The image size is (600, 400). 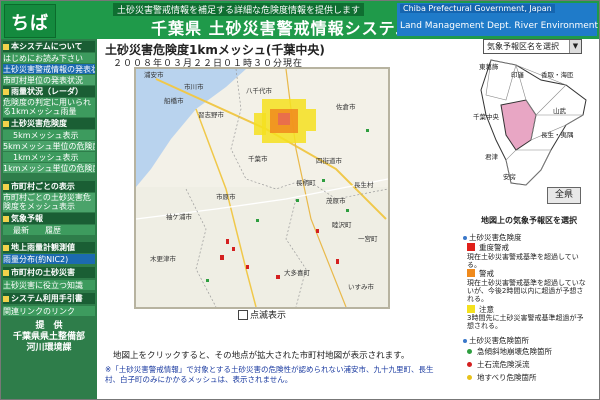 What do you see at coordinates (306, 182) in the screenshot?
I see `place-label: 長柄町` at bounding box center [306, 182].